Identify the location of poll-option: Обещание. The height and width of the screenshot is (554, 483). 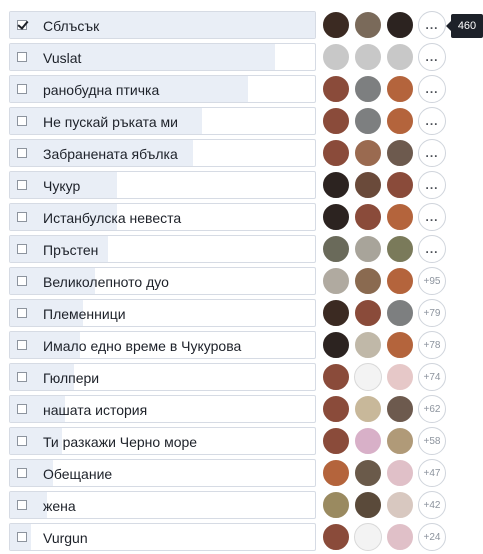
(162, 473).